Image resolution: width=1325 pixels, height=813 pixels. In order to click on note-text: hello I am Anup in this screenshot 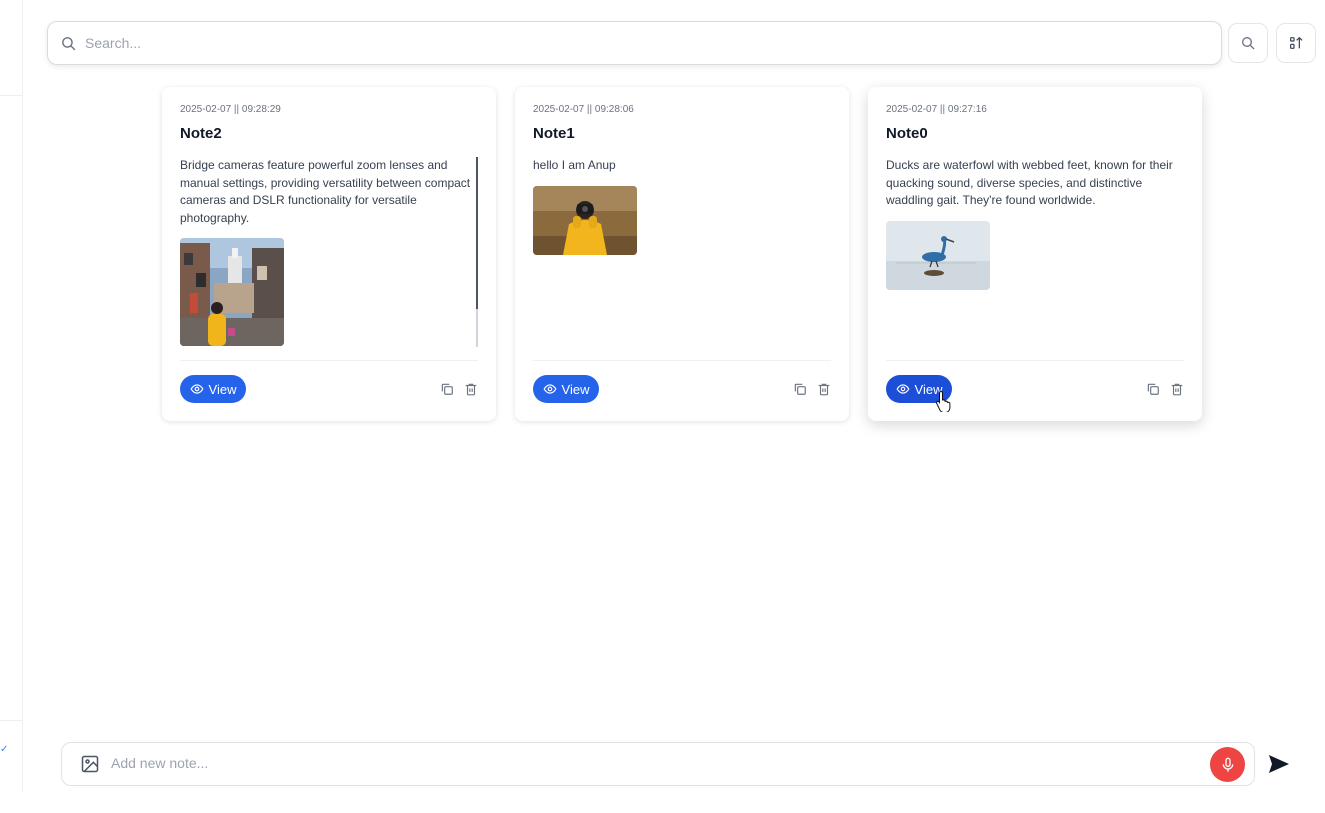, I will do `click(574, 165)`.